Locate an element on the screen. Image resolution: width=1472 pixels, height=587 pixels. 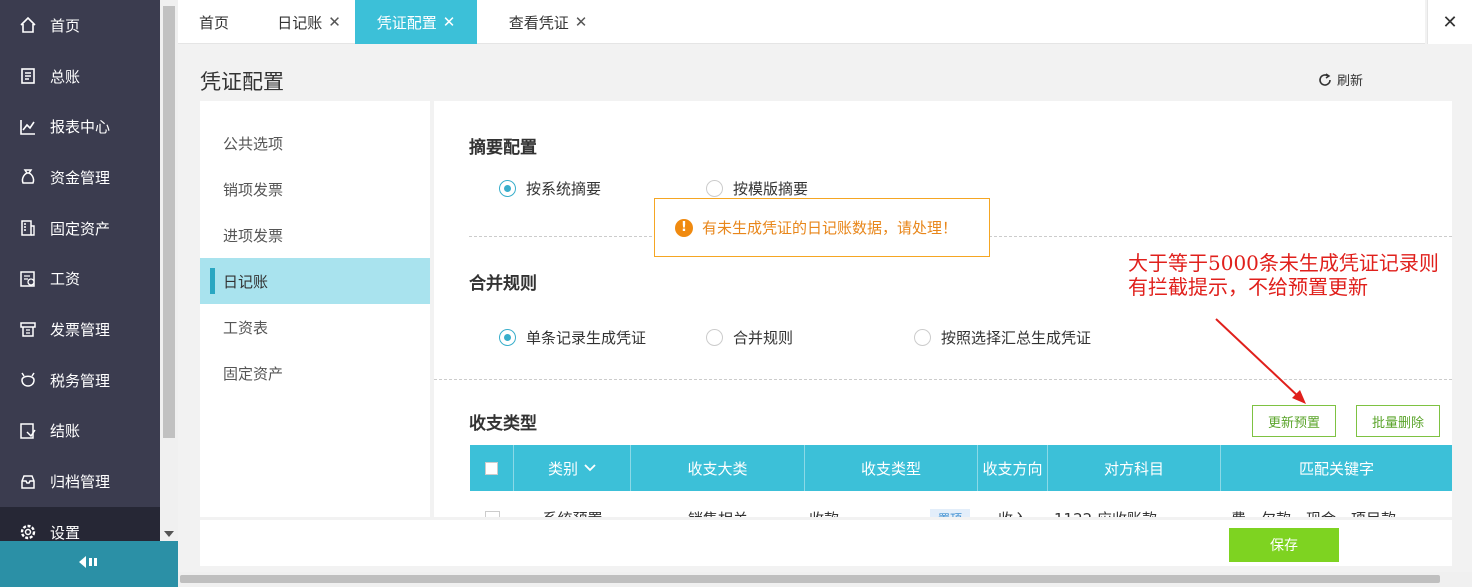
divider is located at coordinates (943, 379).